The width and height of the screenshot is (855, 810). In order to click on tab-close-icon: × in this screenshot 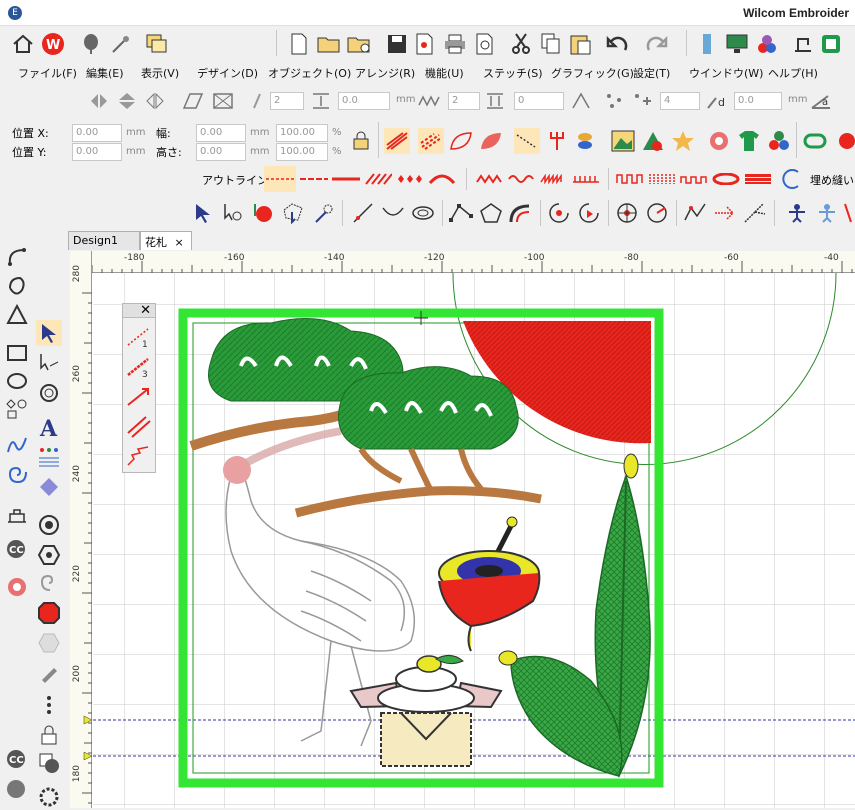, I will do `click(179, 242)`.